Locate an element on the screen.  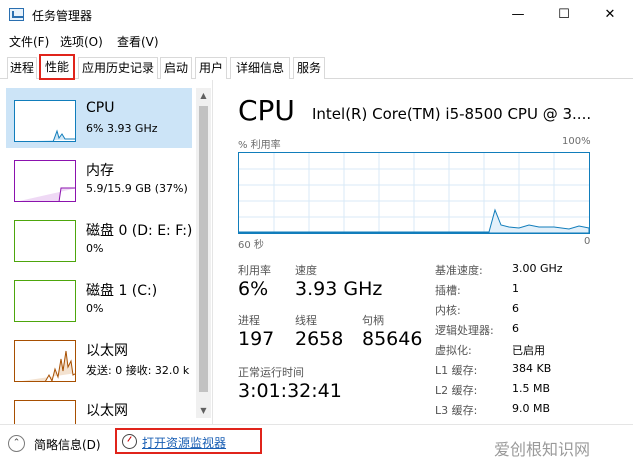
window-title: 任务管理器 is located at coordinates (62, 16).